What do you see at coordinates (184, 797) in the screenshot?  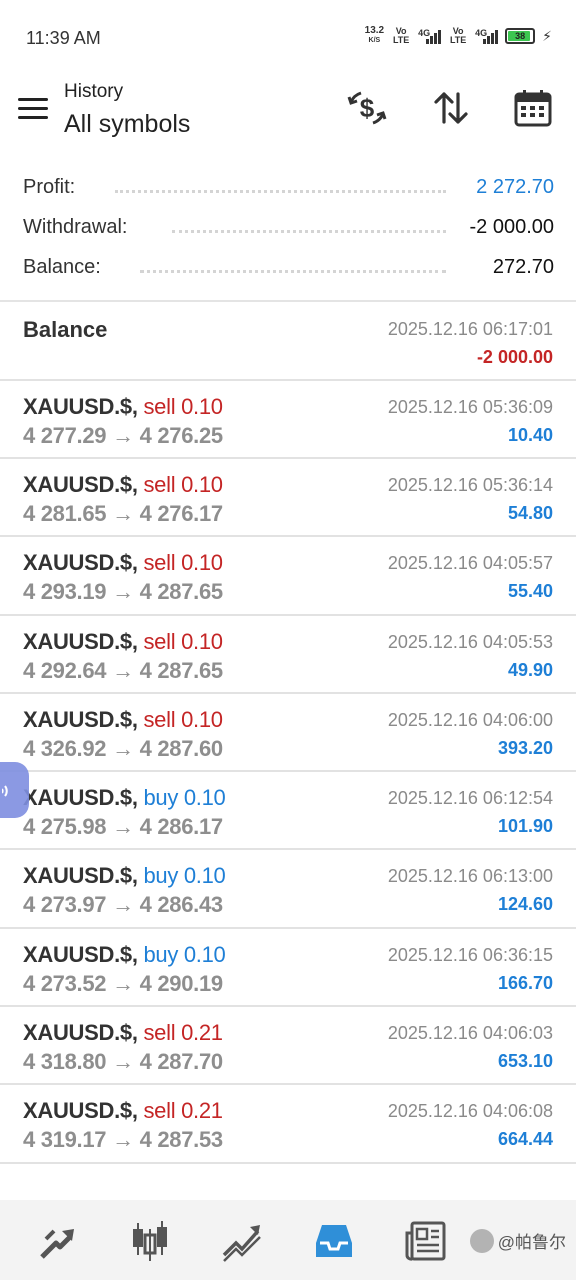 I see `deal-side: buy 0.10` at bounding box center [184, 797].